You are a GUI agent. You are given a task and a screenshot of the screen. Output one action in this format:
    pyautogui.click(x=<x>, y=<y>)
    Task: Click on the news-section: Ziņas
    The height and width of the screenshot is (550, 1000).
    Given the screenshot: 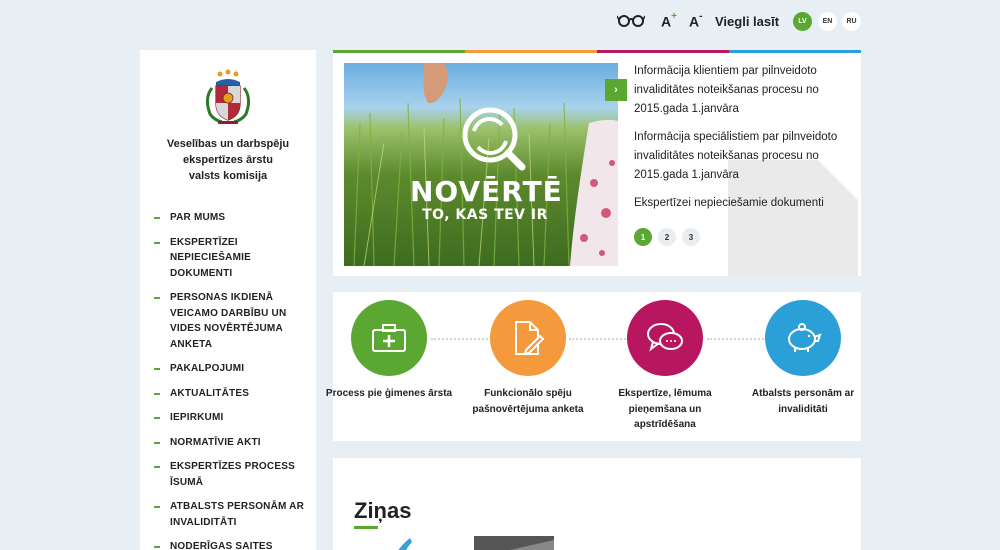 What is the action you would take?
    pyautogui.click(x=597, y=504)
    